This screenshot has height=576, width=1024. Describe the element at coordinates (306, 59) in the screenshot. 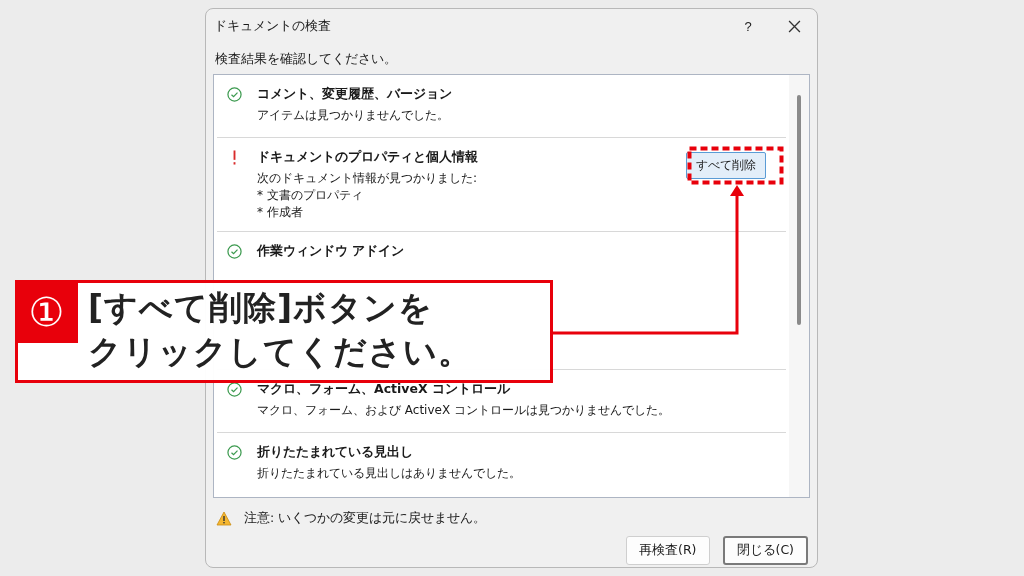

I see `instruction-text: 検査結果を確認してください。` at that location.